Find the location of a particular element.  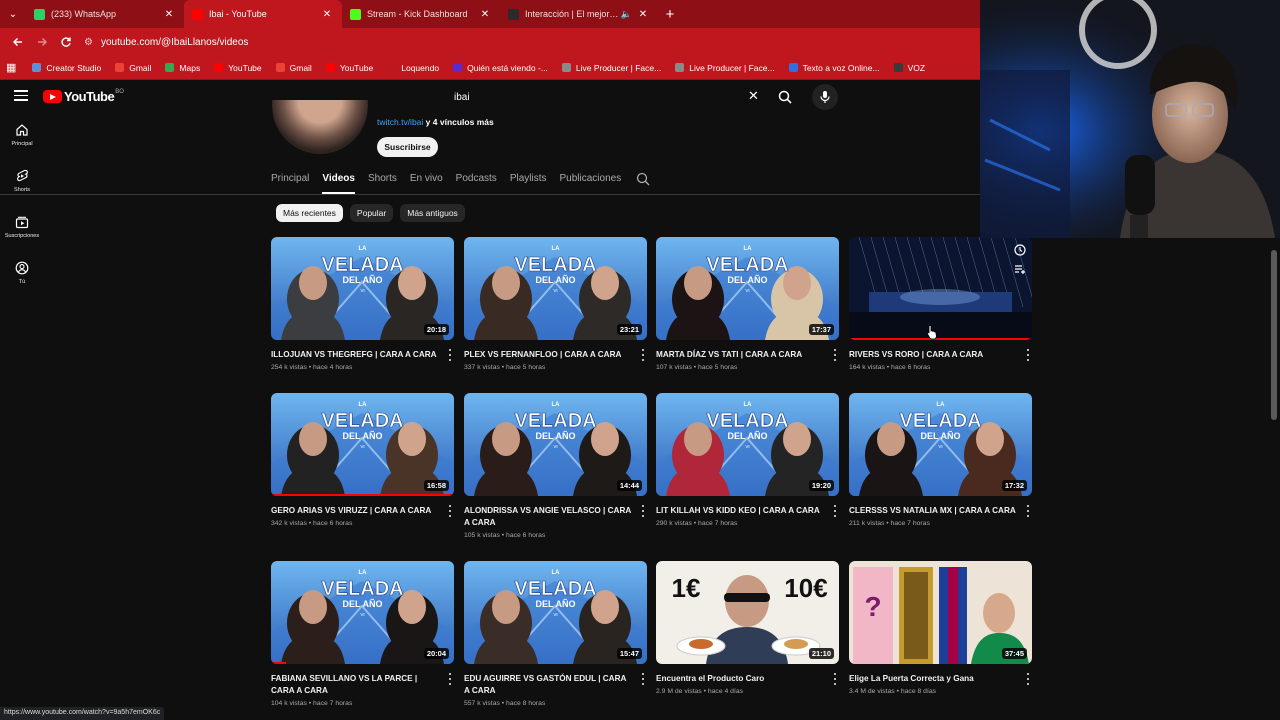

site-info-icon: ⚙ is located at coordinates (88, 42).